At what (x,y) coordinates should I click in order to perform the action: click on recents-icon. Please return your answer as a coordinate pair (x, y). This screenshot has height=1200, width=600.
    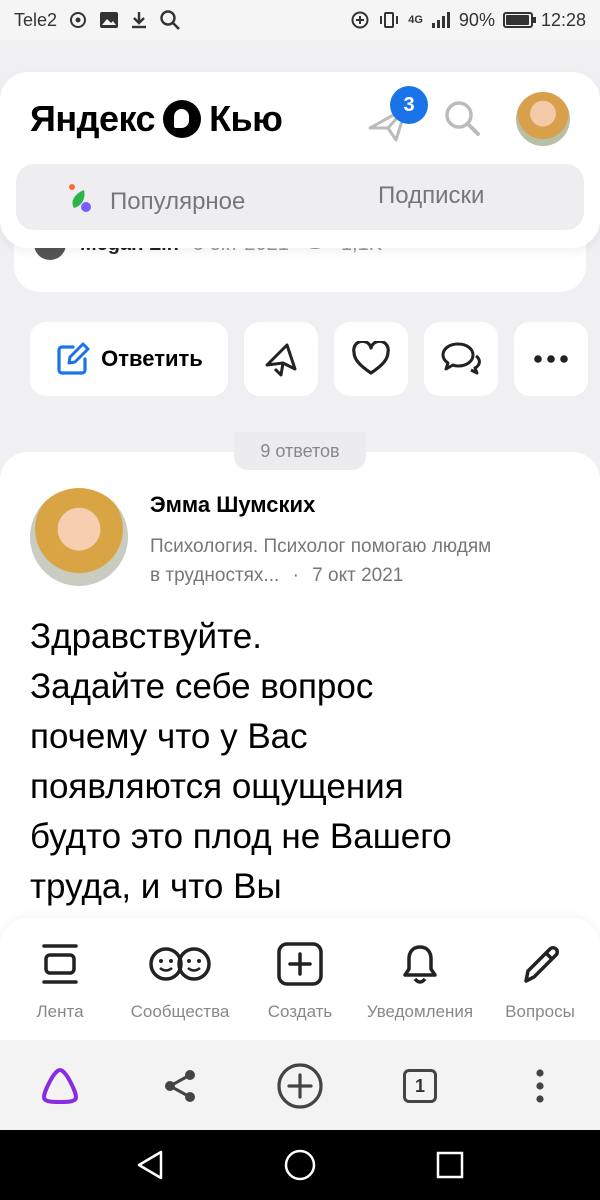
    Looking at the image, I should click on (450, 1165).